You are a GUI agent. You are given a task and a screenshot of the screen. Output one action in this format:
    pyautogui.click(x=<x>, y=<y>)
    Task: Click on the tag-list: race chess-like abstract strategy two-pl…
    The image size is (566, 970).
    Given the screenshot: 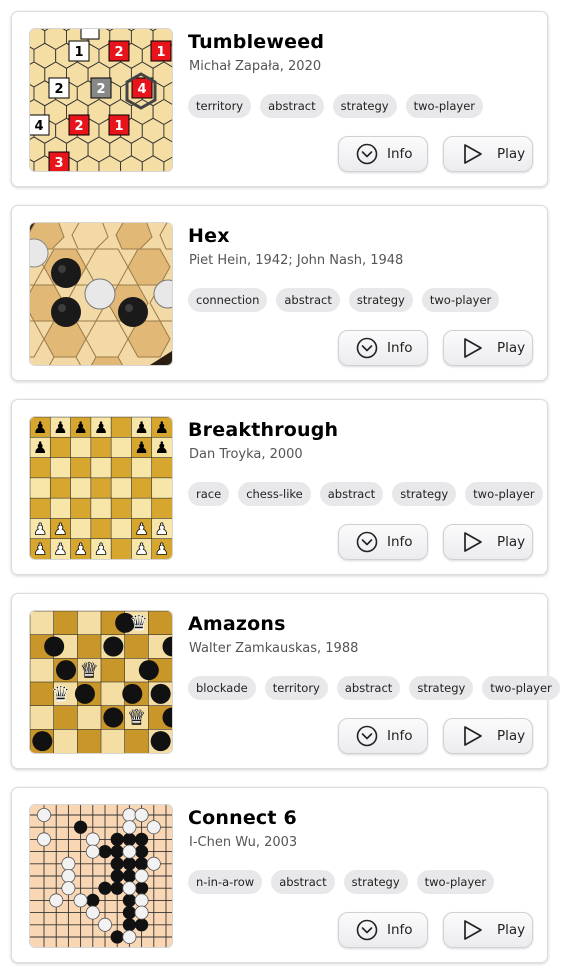 What is the action you would take?
    pyautogui.click(x=365, y=494)
    